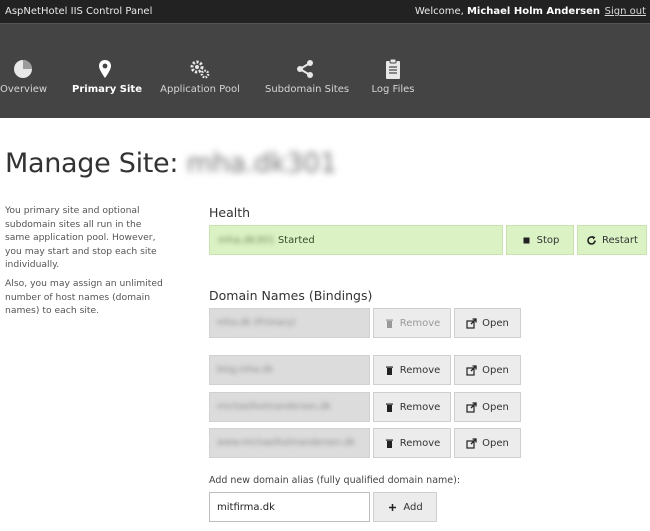 The height and width of the screenshot is (531, 650). Describe the element at coordinates (106, 113) in the screenshot. I see `active-nav-indicator` at that location.